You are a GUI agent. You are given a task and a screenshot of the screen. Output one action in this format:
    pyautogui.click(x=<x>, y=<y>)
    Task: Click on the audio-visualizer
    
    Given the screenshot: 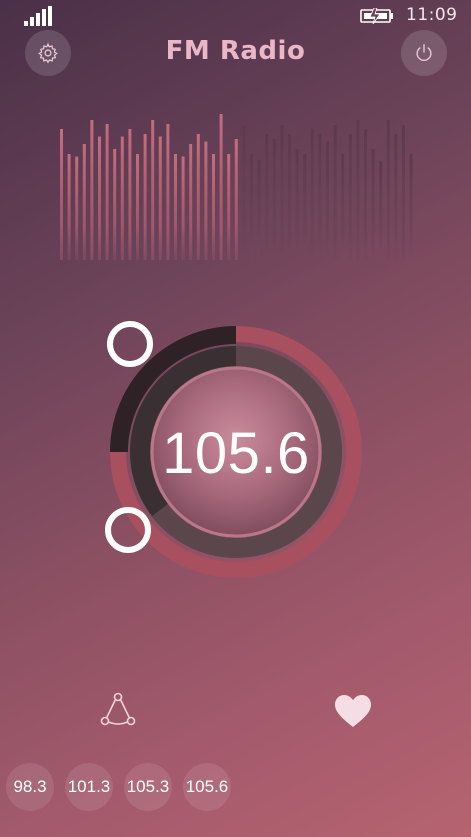 What is the action you would take?
    pyautogui.click(x=236, y=187)
    